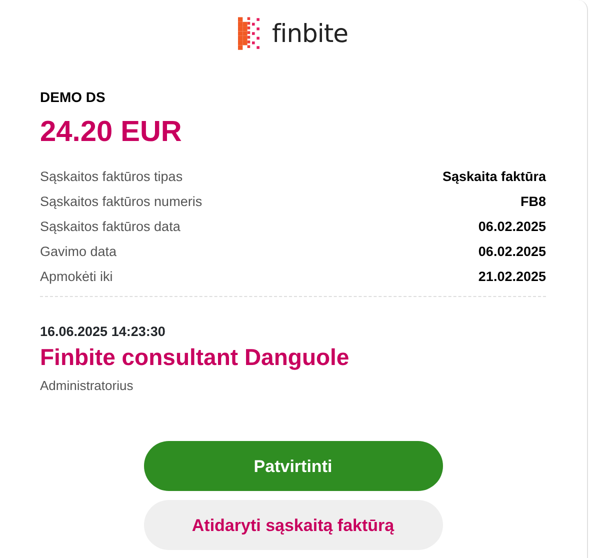 The image size is (594, 558). Describe the element at coordinates (293, 525) in the screenshot. I see `open-invoice-button: Atidaryti sąskaitą faktūrą` at that location.